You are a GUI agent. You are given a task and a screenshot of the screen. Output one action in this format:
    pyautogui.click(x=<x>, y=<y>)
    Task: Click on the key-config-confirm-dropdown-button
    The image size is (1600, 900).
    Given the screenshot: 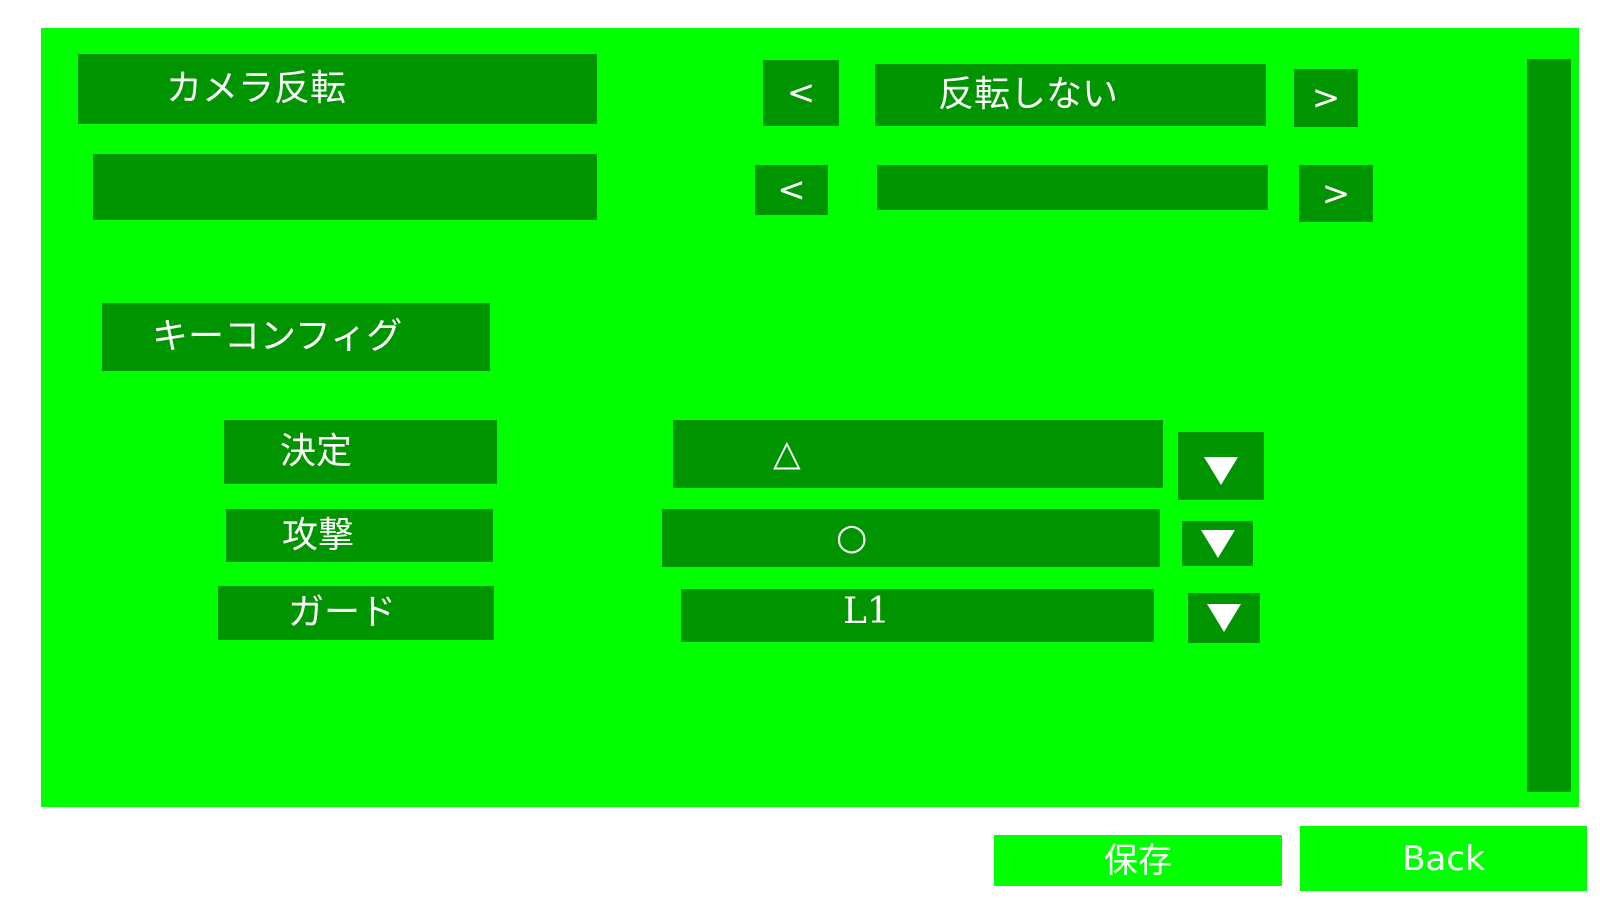 What is the action you would take?
    pyautogui.click(x=1221, y=466)
    